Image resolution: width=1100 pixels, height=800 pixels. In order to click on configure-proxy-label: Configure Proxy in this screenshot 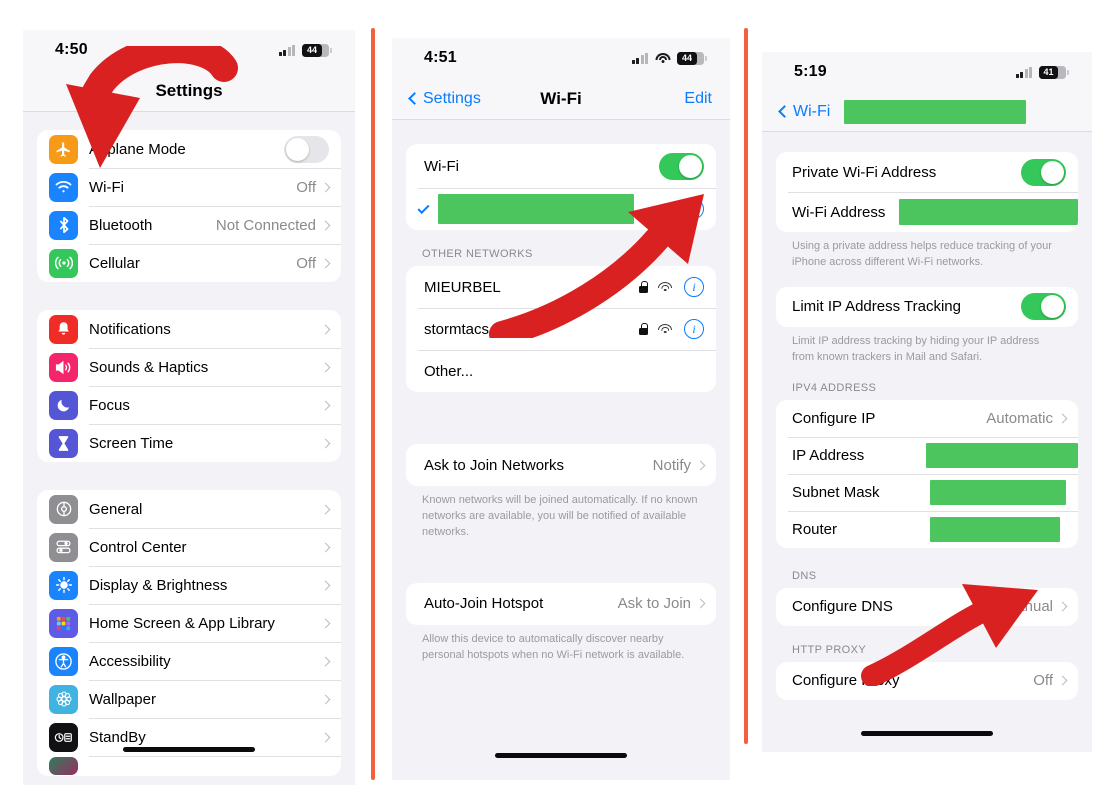, I will do `click(846, 681)`.